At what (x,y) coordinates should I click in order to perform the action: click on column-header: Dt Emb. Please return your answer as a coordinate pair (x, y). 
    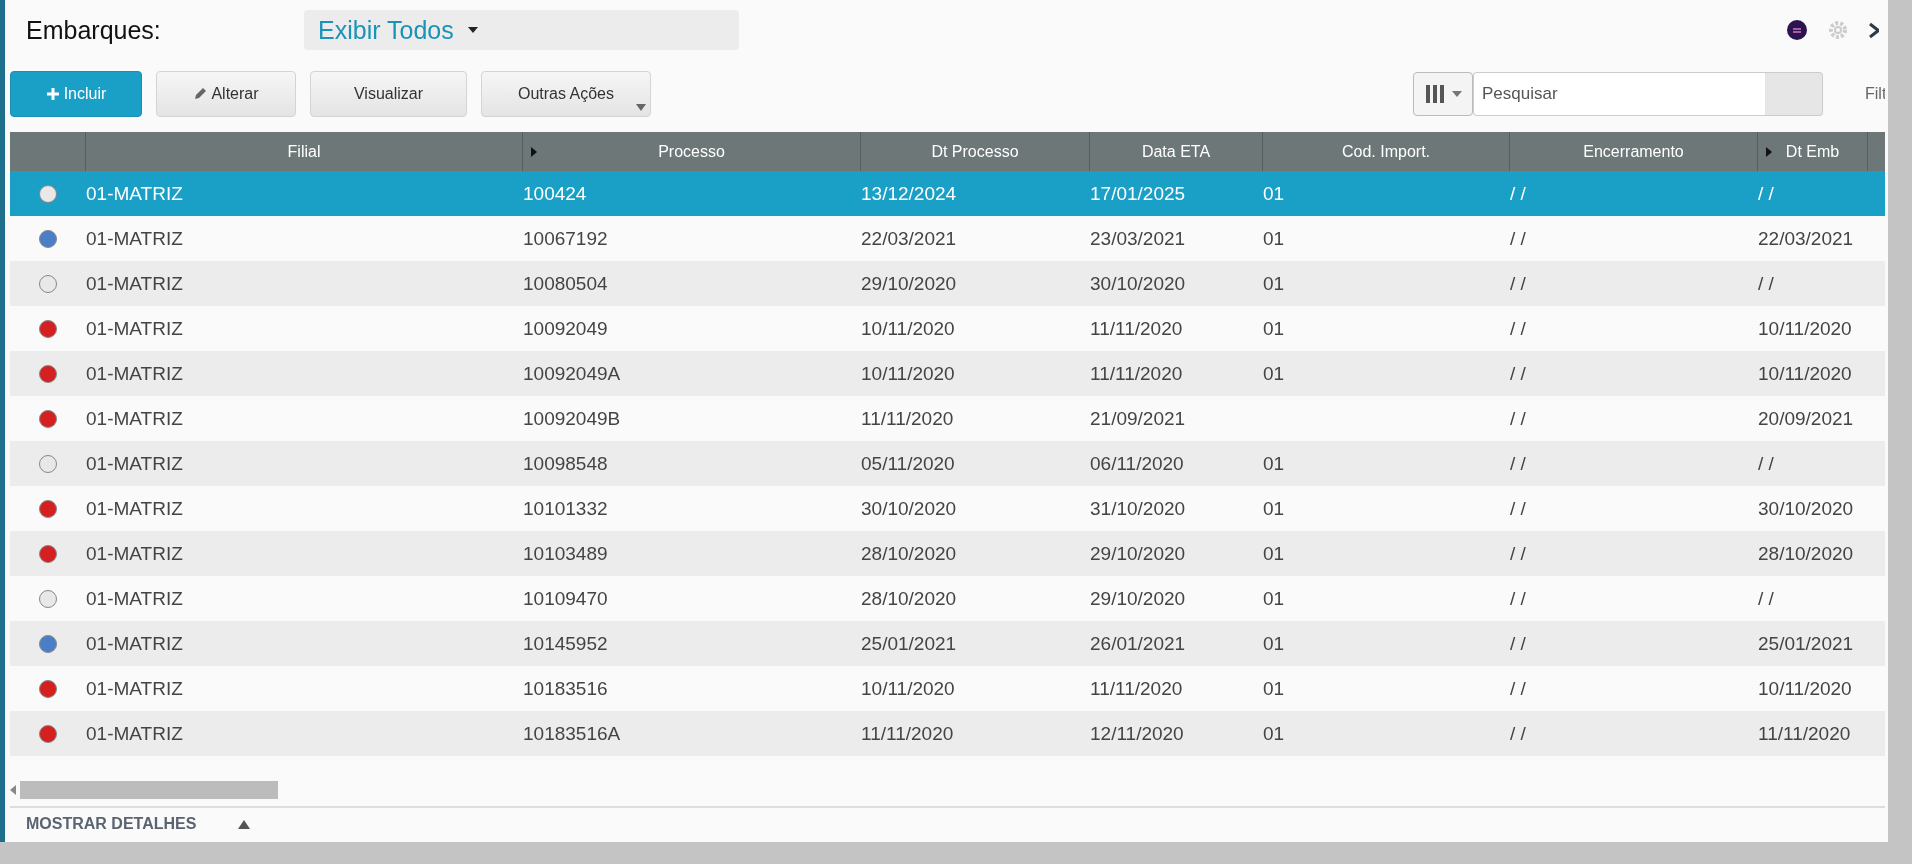
    Looking at the image, I should click on (1812, 151).